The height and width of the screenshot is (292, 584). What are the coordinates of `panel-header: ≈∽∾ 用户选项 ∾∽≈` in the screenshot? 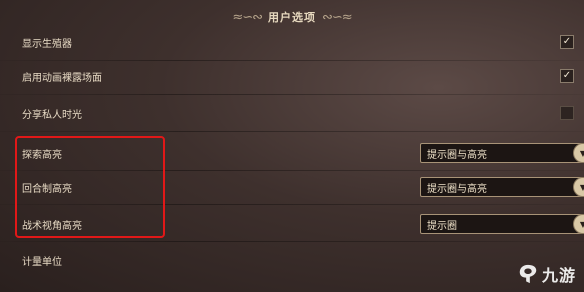 It's located at (292, 17).